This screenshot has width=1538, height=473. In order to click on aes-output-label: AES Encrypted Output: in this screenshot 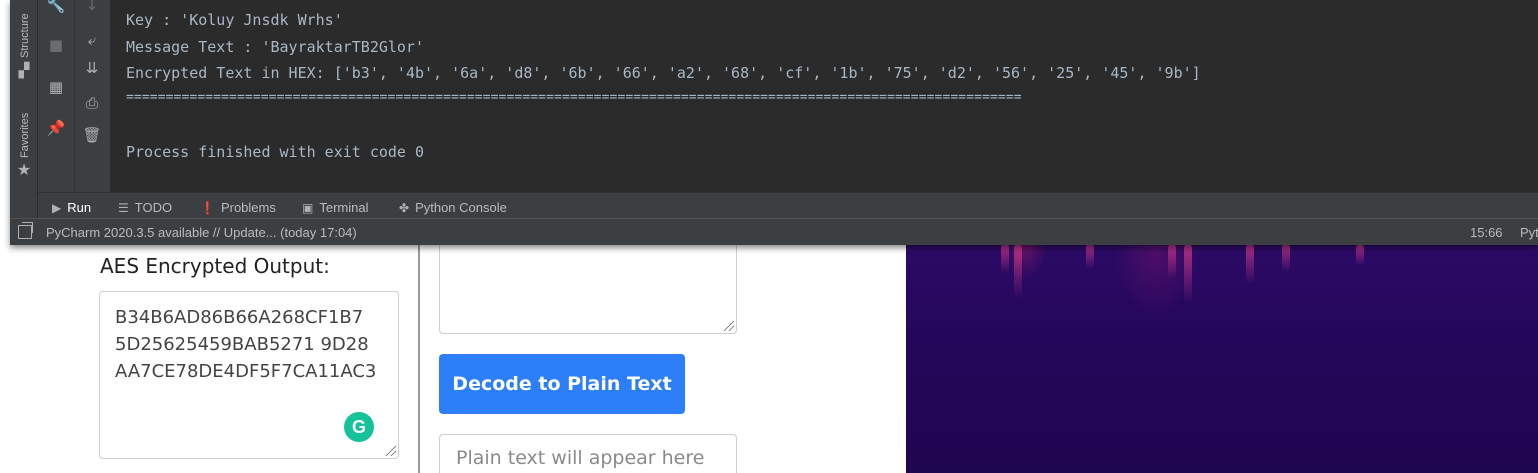, I will do `click(215, 266)`.